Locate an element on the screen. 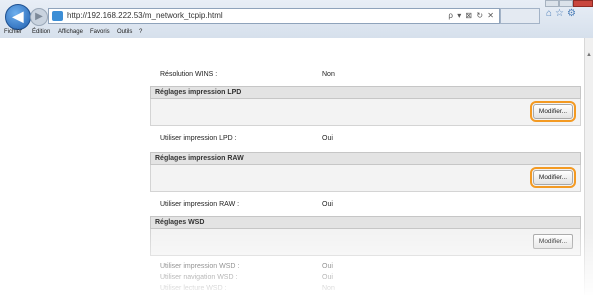 Image resolution: width=593 pixels, height=295 pixels. lpd-label: Utiliser impression LPD : is located at coordinates (198, 138).